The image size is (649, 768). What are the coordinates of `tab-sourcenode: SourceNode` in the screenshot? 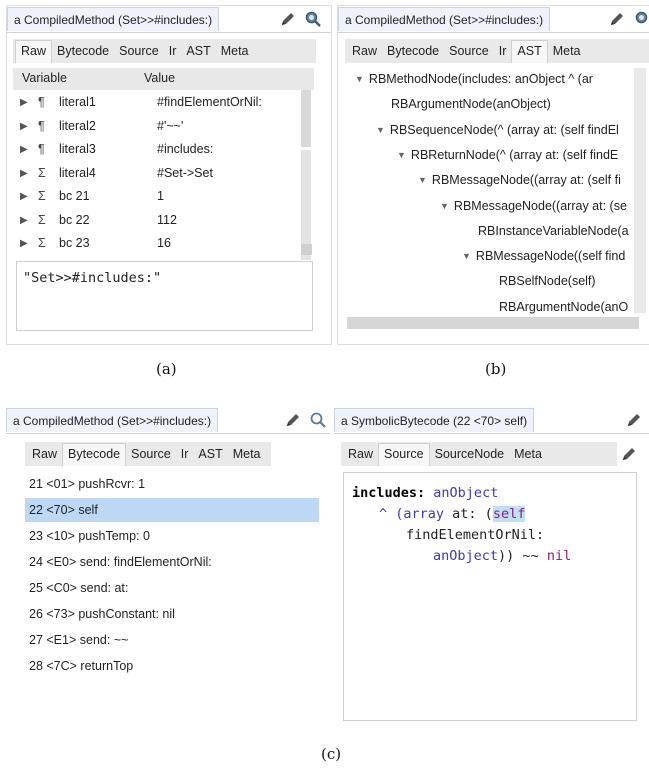 It's located at (470, 454).